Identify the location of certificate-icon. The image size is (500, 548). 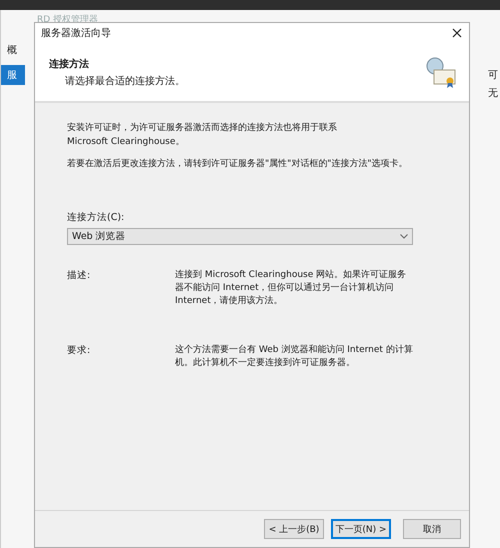
(441, 72).